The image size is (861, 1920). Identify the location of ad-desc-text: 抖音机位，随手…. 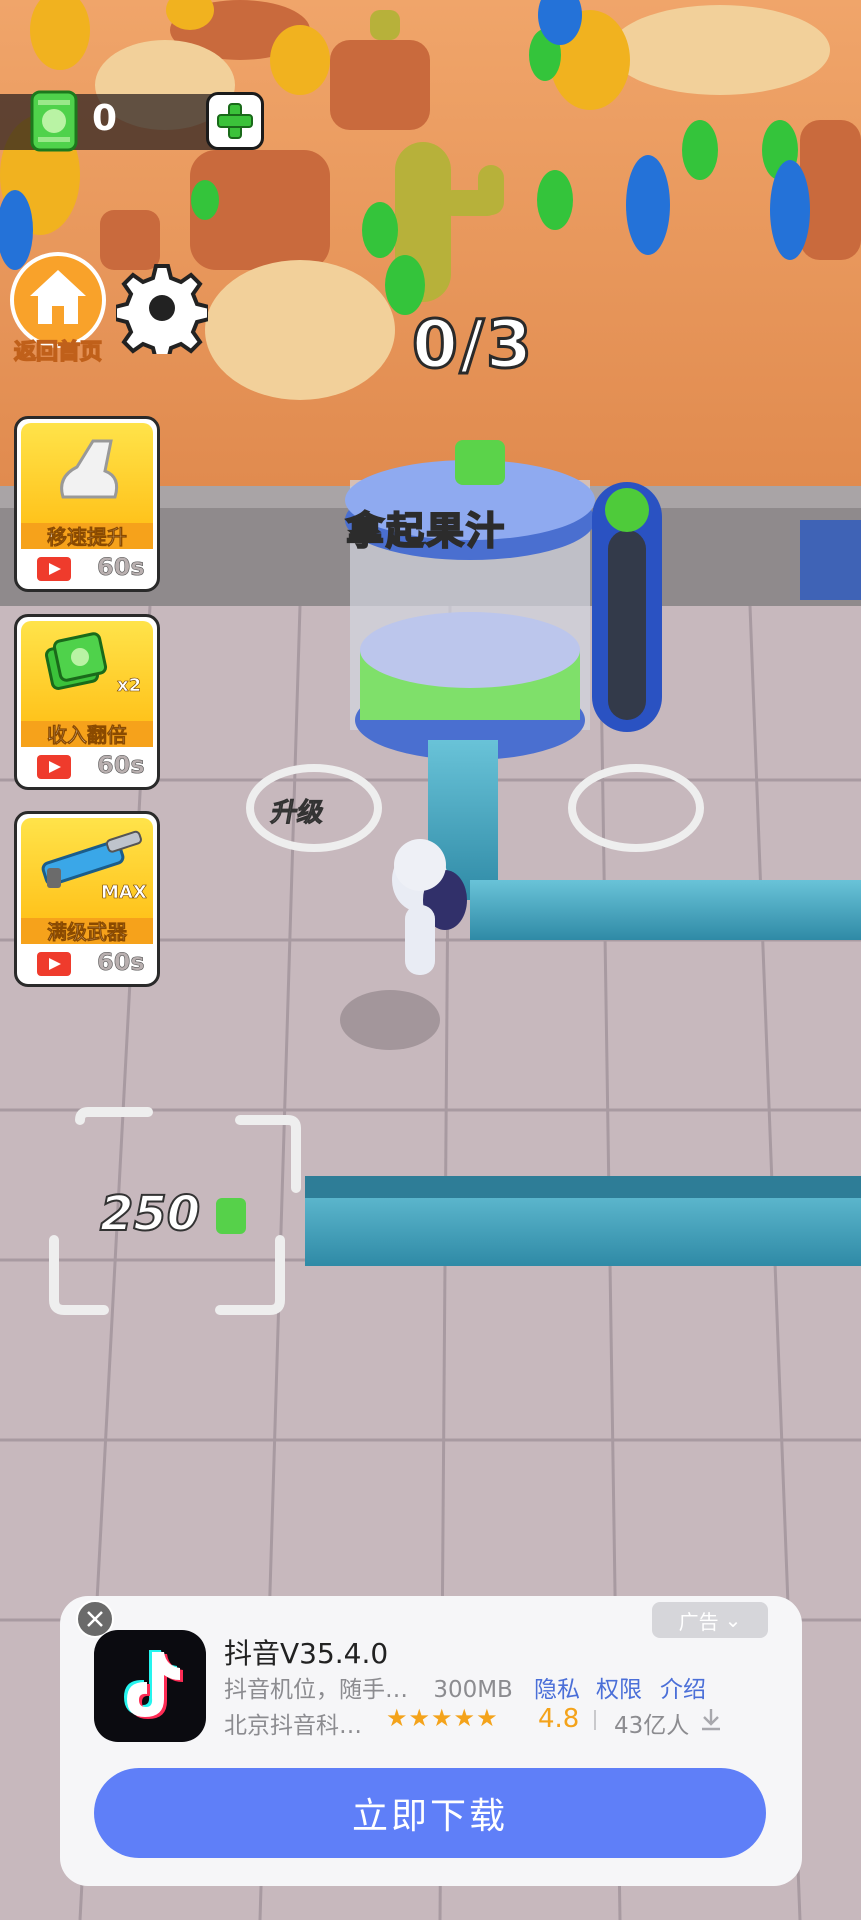
(316, 1690).